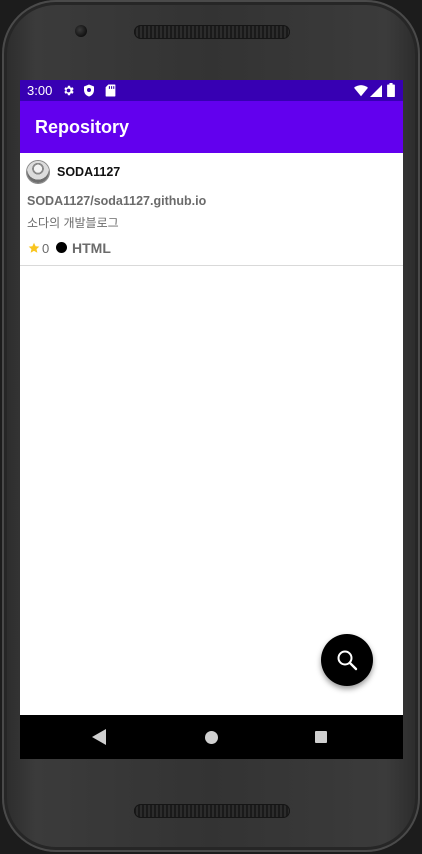  What do you see at coordinates (73, 223) in the screenshot?
I see `repository-description: 소다의 개발블로그` at bounding box center [73, 223].